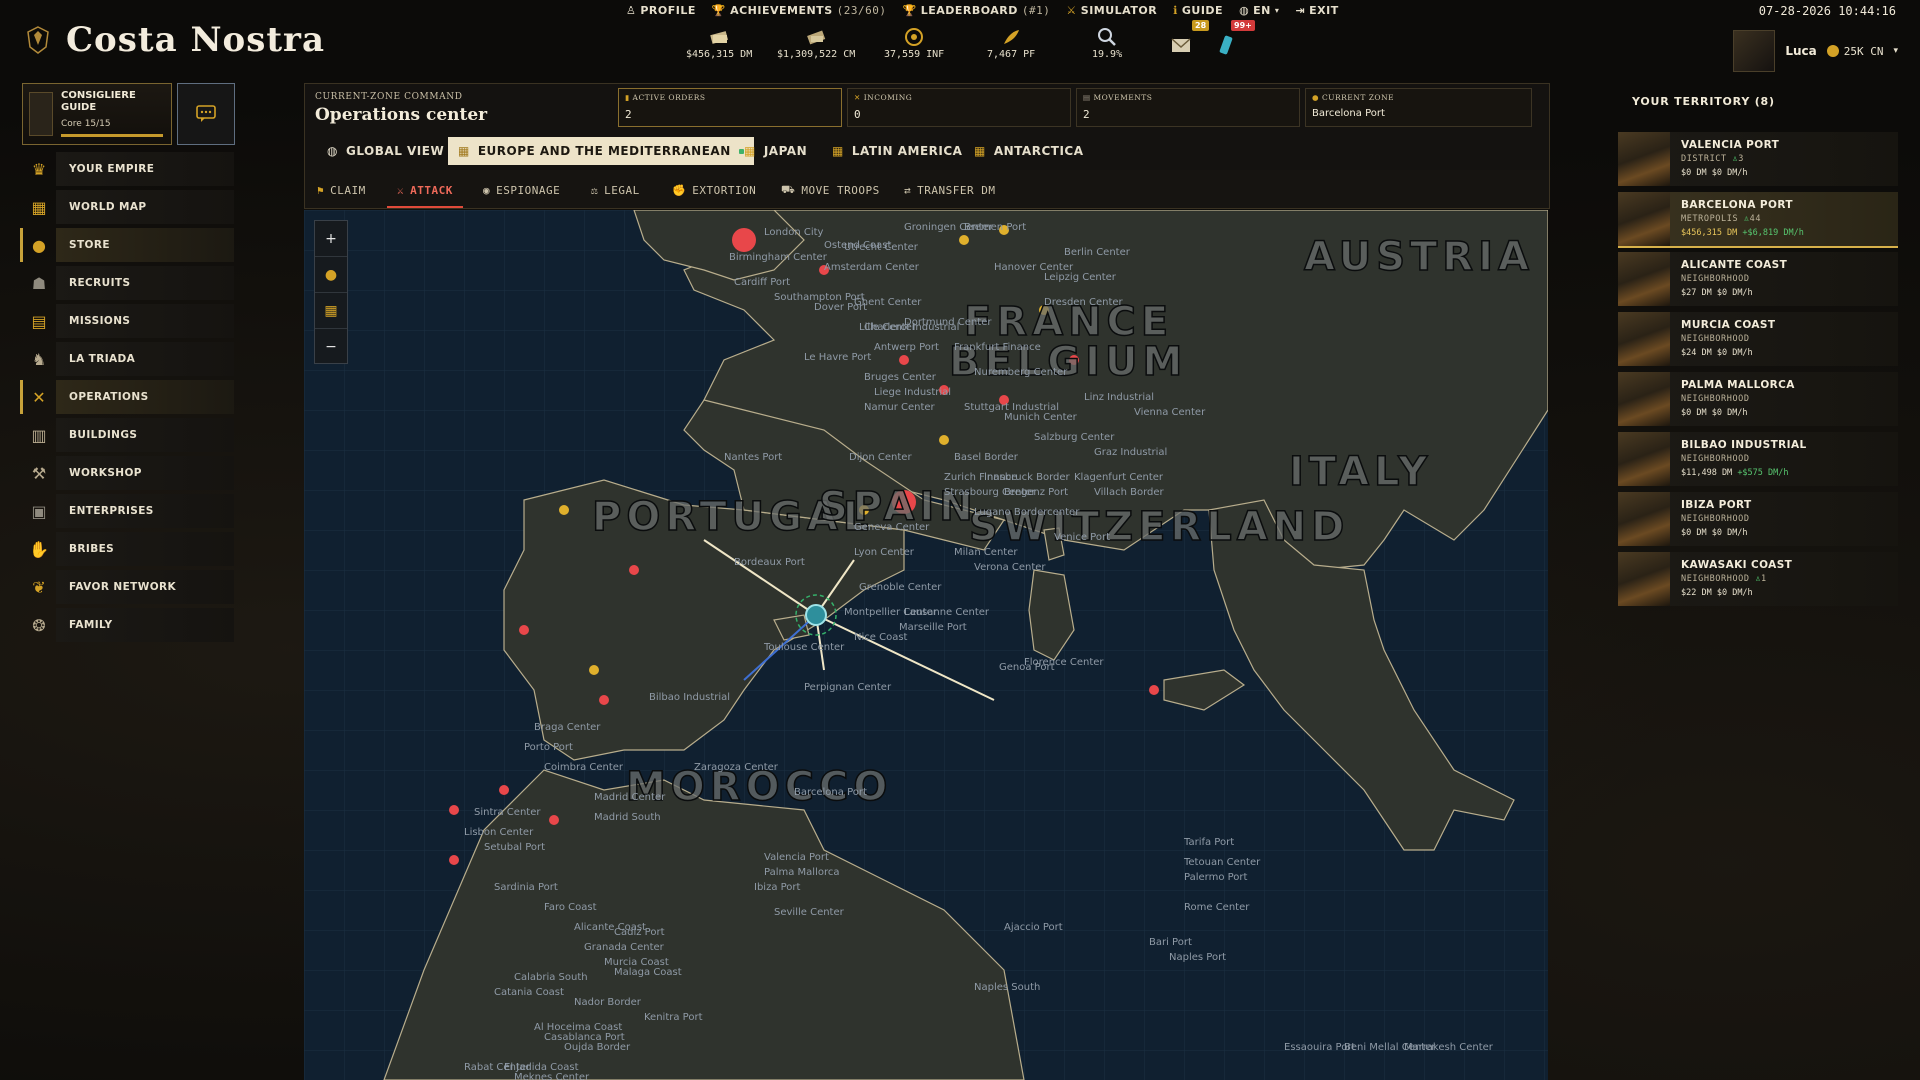 This screenshot has width=1920, height=1080. I want to click on enemy-marker, so click(554, 820).